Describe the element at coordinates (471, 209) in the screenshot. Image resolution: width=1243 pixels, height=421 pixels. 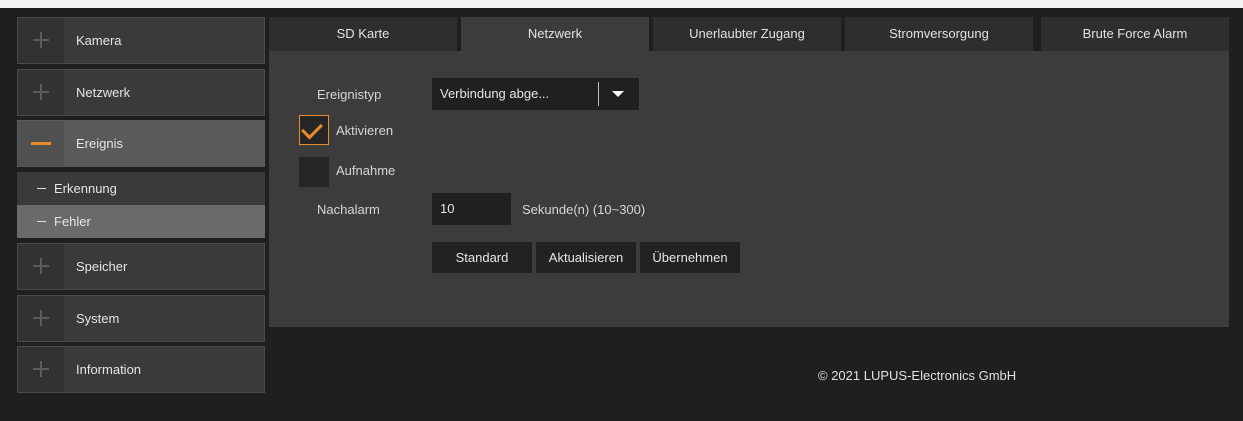
I see `post-alarm-input` at that location.